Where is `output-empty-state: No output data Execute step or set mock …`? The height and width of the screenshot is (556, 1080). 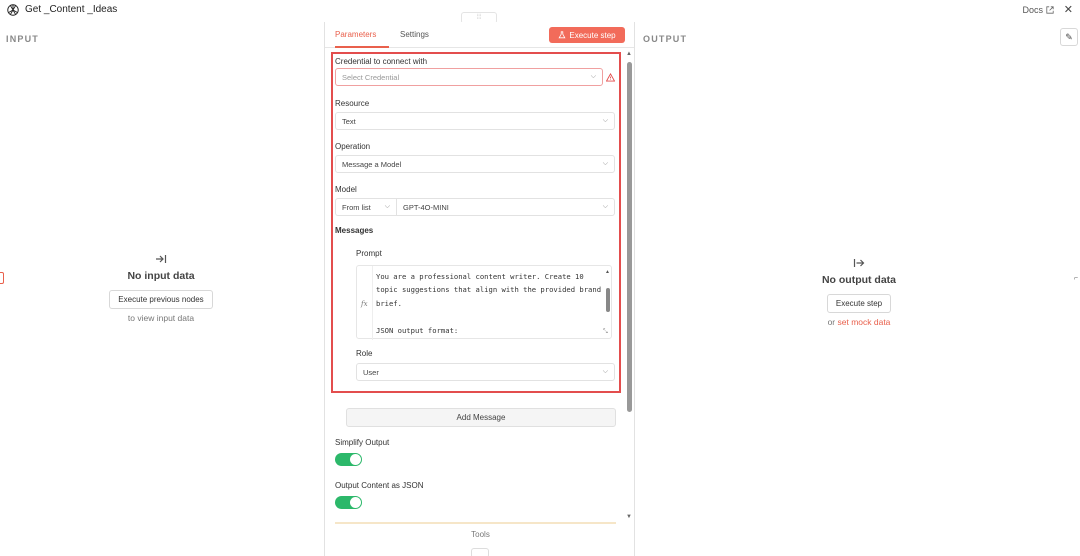 output-empty-state: No output data Execute step or set mock … is located at coordinates (859, 292).